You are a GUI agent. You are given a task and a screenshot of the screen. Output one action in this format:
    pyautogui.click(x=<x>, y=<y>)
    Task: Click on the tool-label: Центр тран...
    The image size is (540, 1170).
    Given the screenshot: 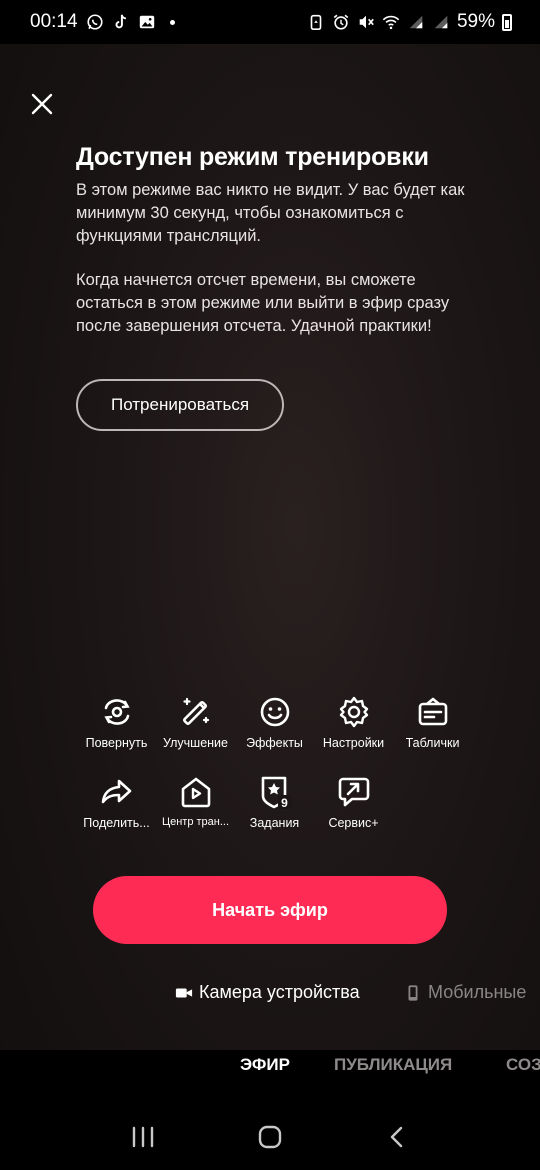 What is the action you would take?
    pyautogui.click(x=195, y=822)
    